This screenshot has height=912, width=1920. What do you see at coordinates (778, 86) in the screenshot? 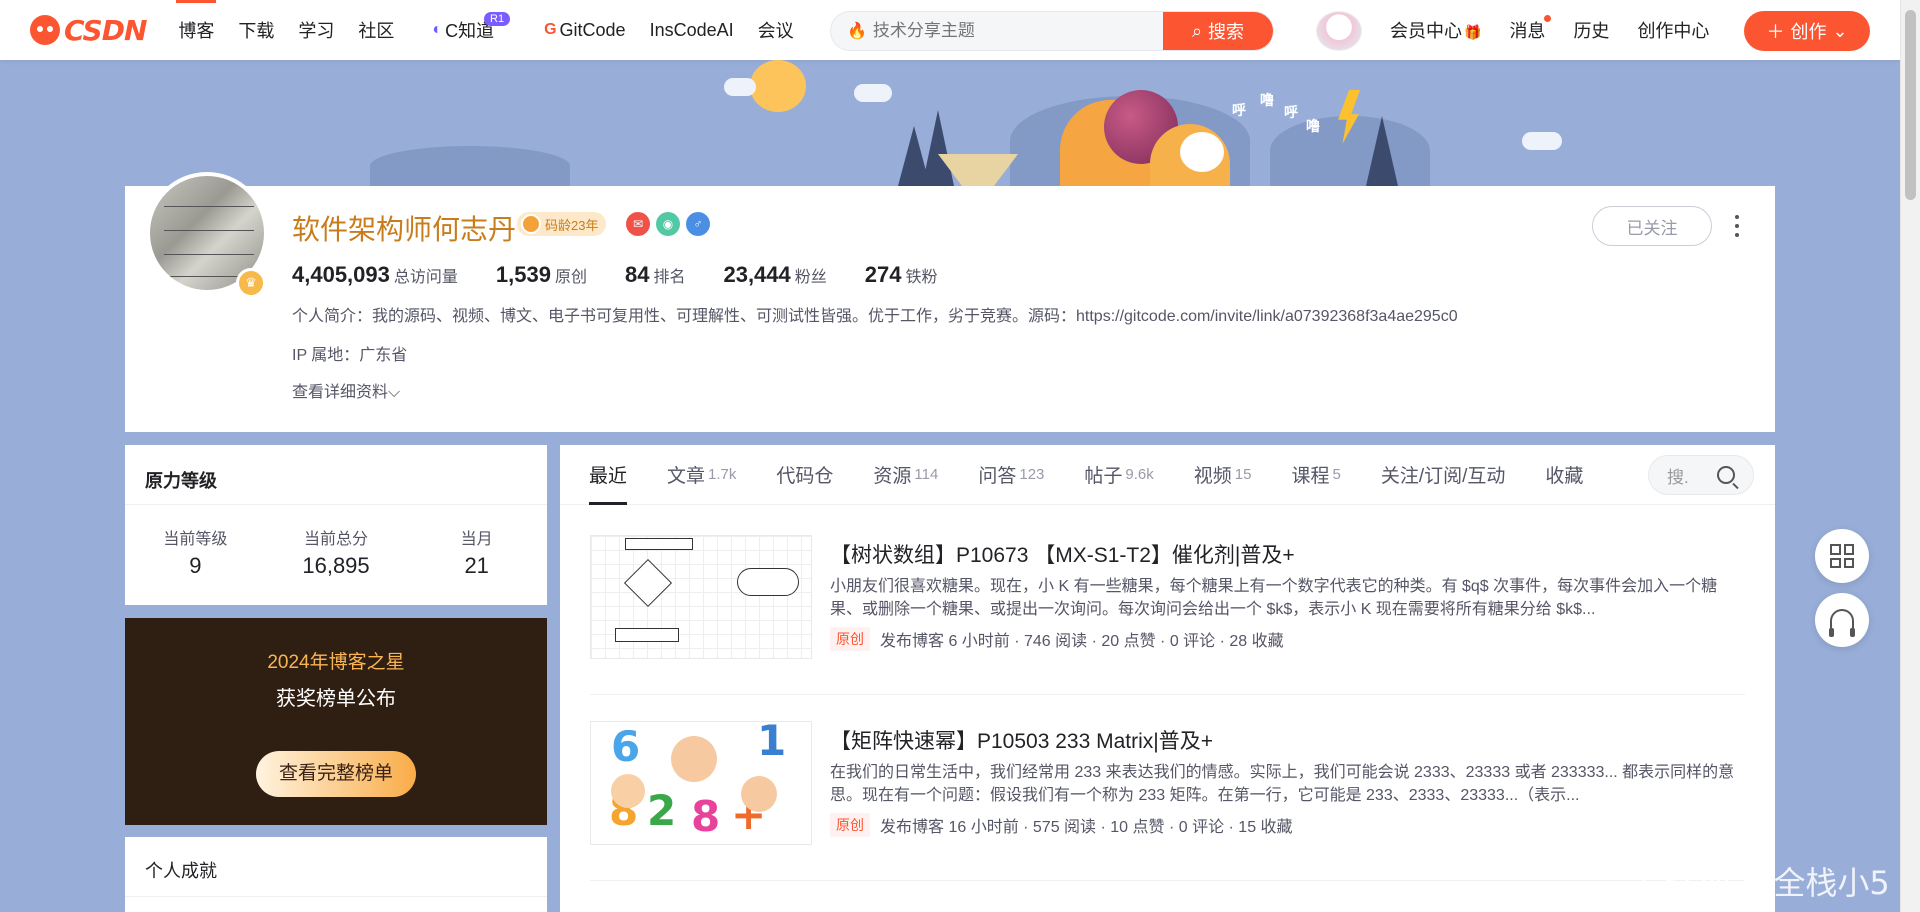
I see `sun-shape` at bounding box center [778, 86].